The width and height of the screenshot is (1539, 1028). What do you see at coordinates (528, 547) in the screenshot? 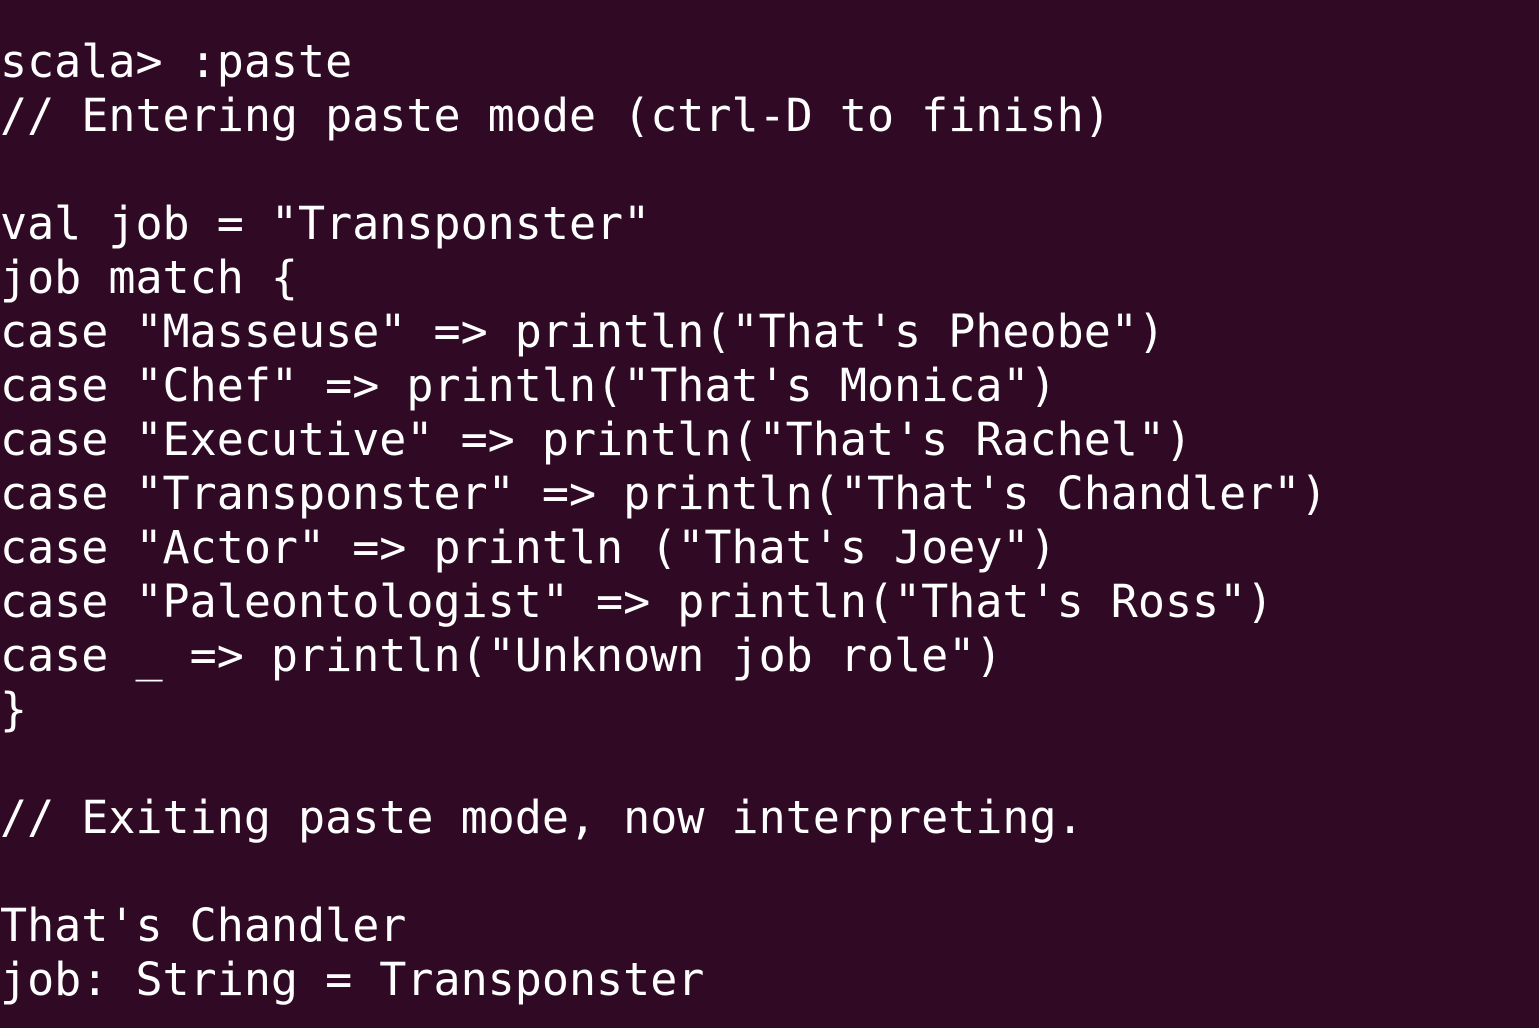
I see `code-line-case-actor: case "Actor" => println ("That's Joey")` at bounding box center [528, 547].